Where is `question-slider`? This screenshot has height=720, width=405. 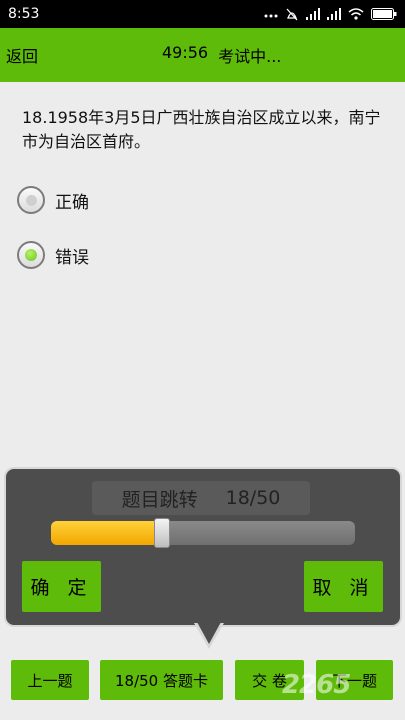
question-slider is located at coordinates (203, 533).